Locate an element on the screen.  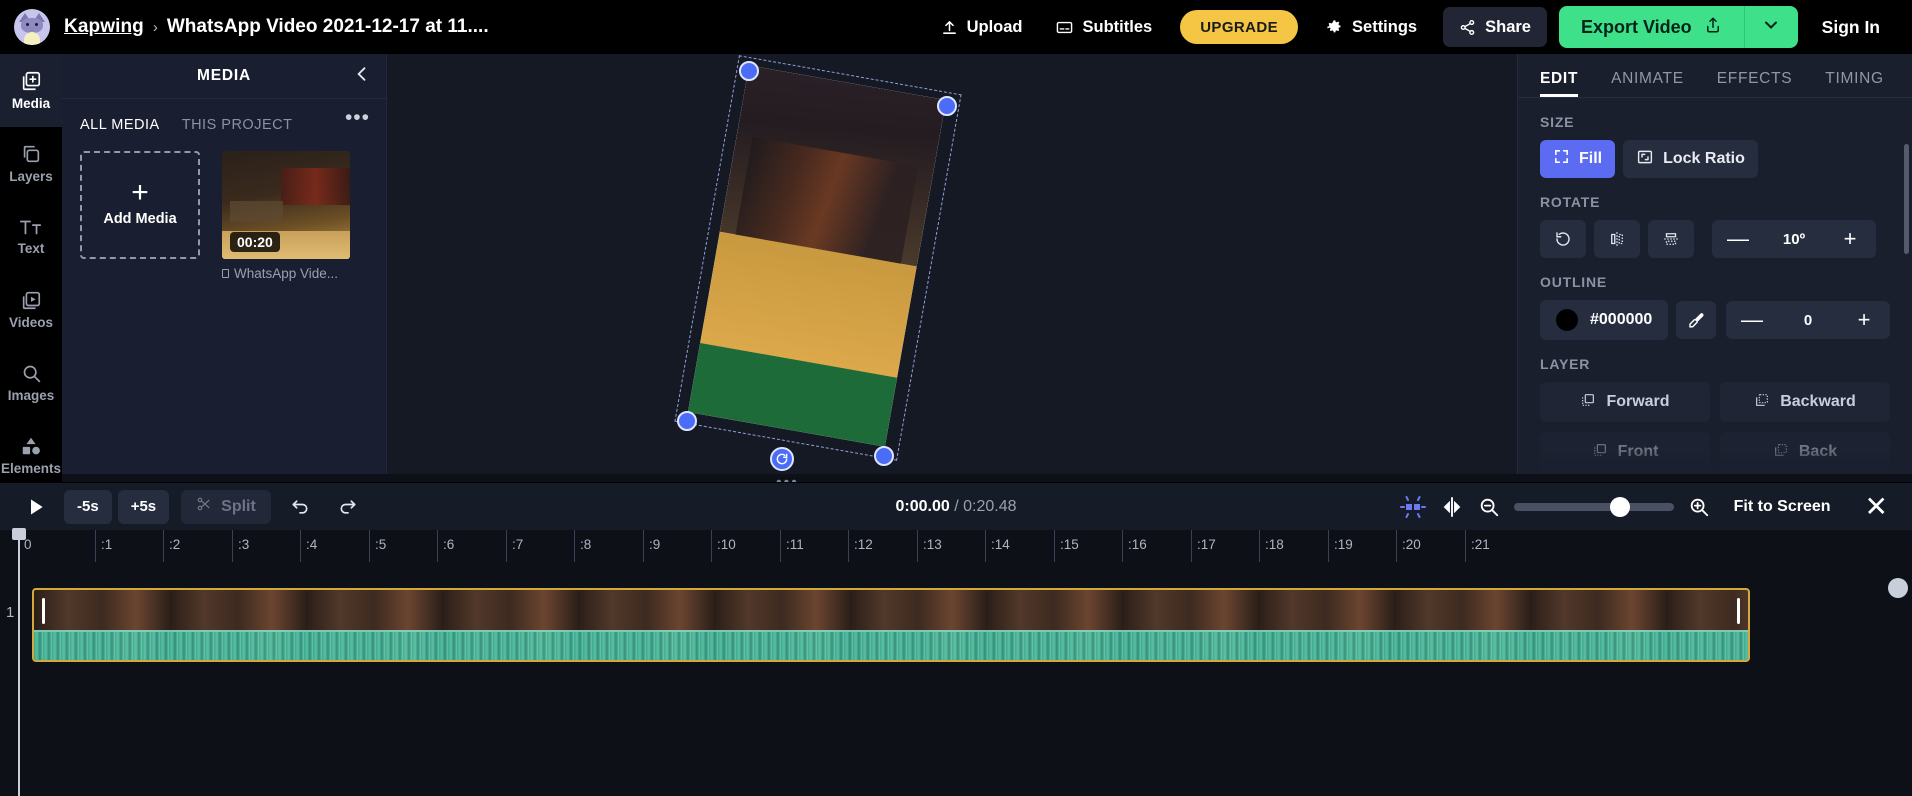
undo-icon is located at coordinates (300, 507).